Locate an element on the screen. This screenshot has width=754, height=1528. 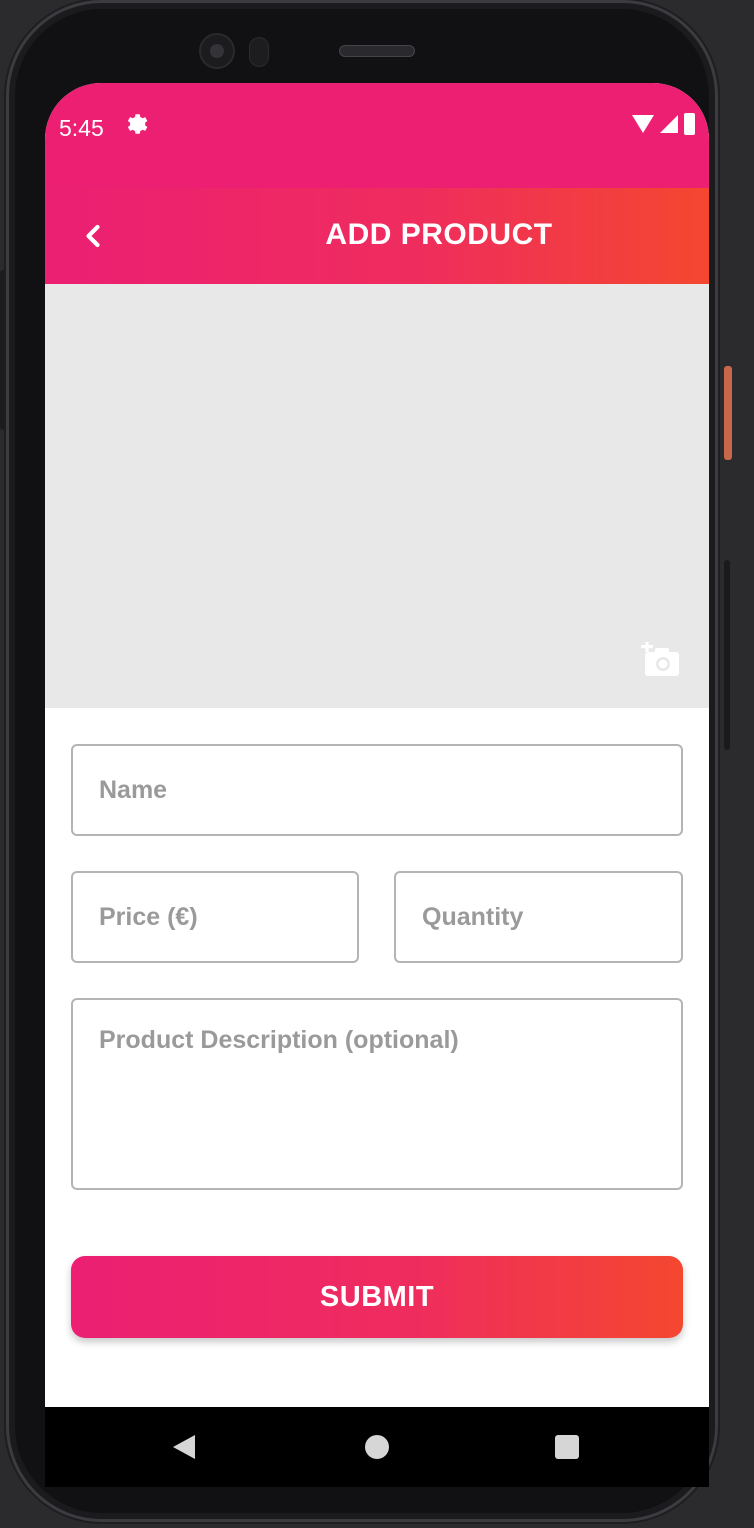
name-input is located at coordinates (377, 790).